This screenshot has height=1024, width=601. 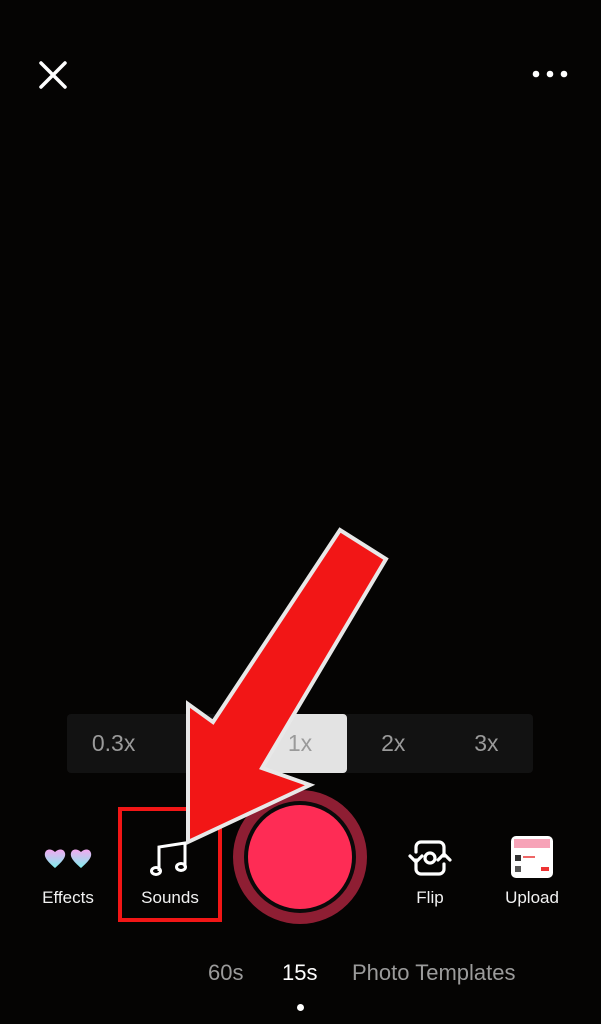 What do you see at coordinates (206, 743) in the screenshot?
I see `speed-option-0.5x: 0.5x` at bounding box center [206, 743].